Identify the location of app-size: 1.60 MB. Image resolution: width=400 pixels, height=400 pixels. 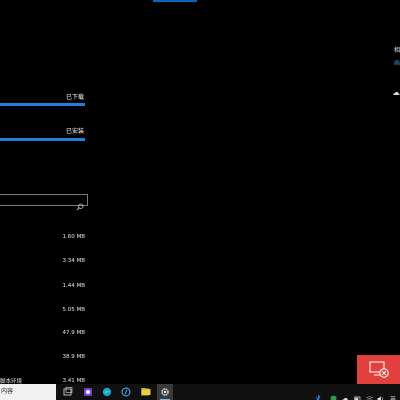
(73, 237).